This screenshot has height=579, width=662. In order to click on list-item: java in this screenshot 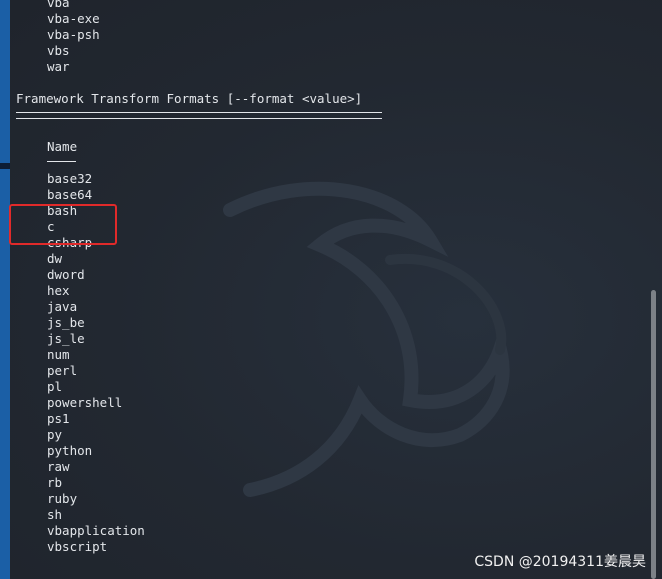, I will do `click(62, 306)`.